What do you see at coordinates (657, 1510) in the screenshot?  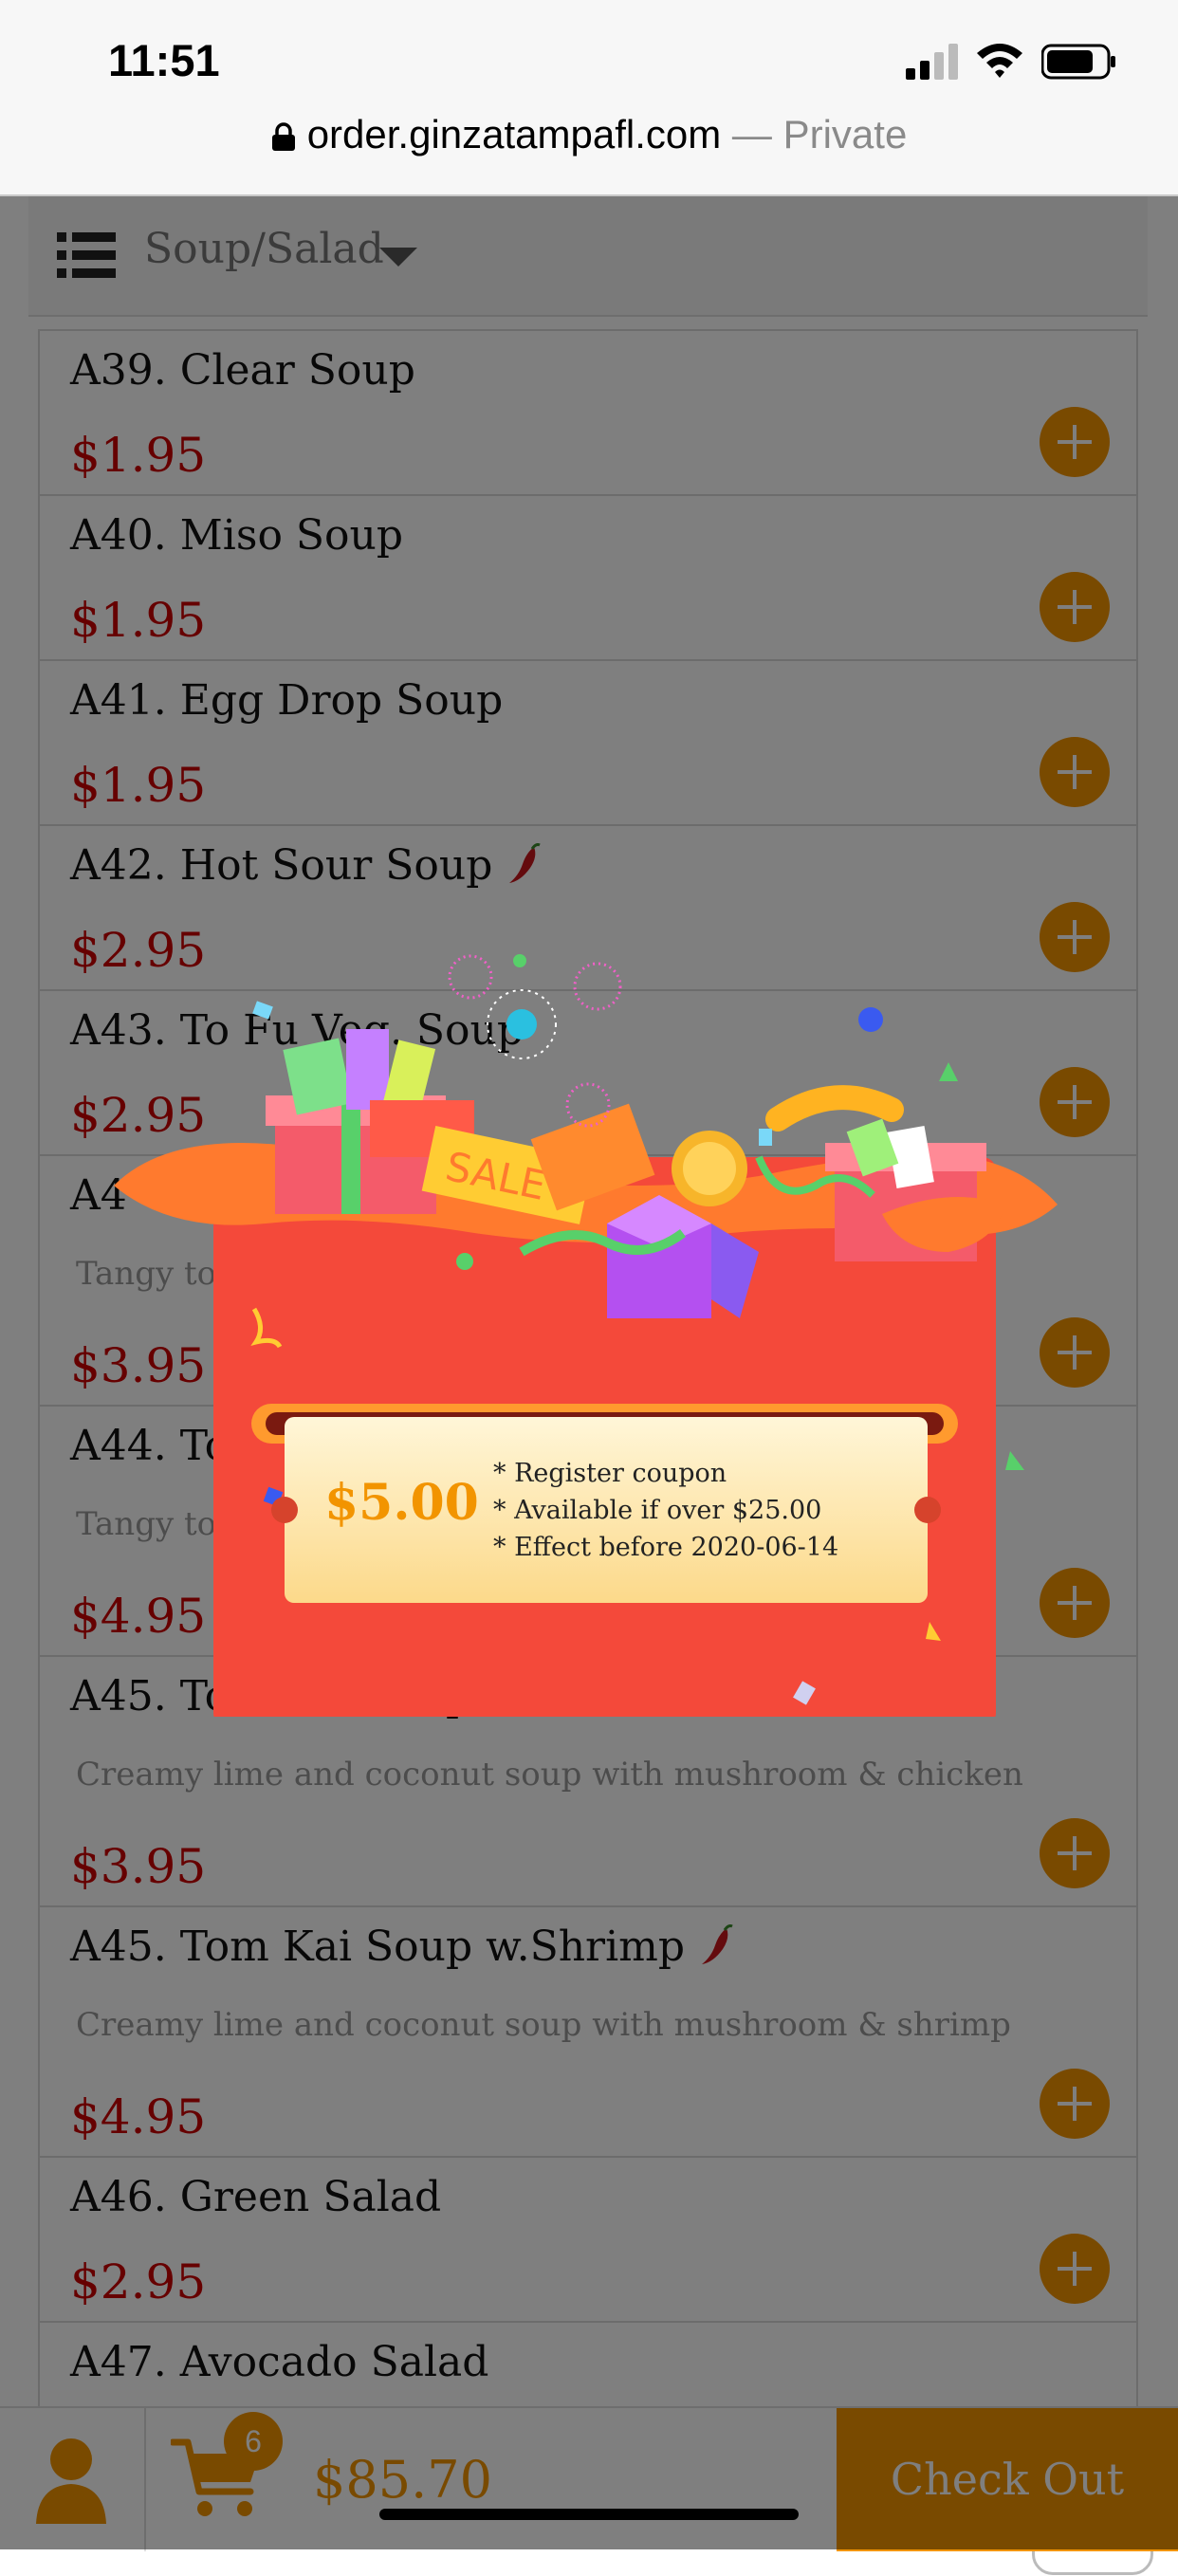 I see `coupon-line-minimum: * Available if over $25.00` at bounding box center [657, 1510].